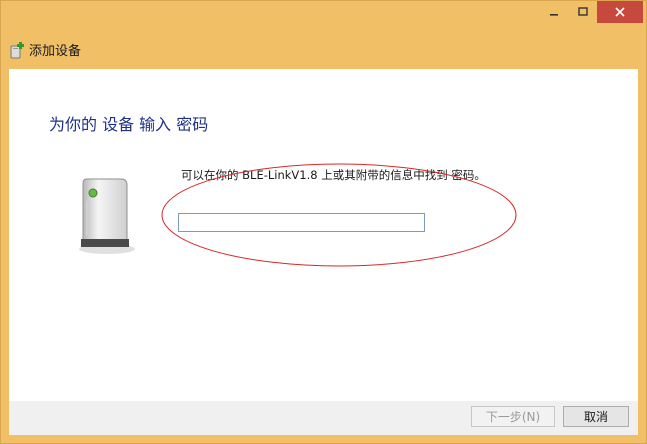 This screenshot has height=444, width=647. Describe the element at coordinates (107, 216) in the screenshot. I see `device-icon` at that location.